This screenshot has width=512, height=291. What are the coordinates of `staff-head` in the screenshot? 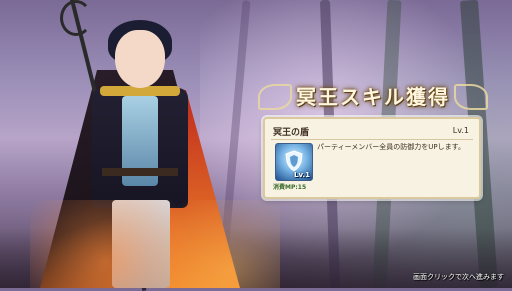 It's located at (76, 18).